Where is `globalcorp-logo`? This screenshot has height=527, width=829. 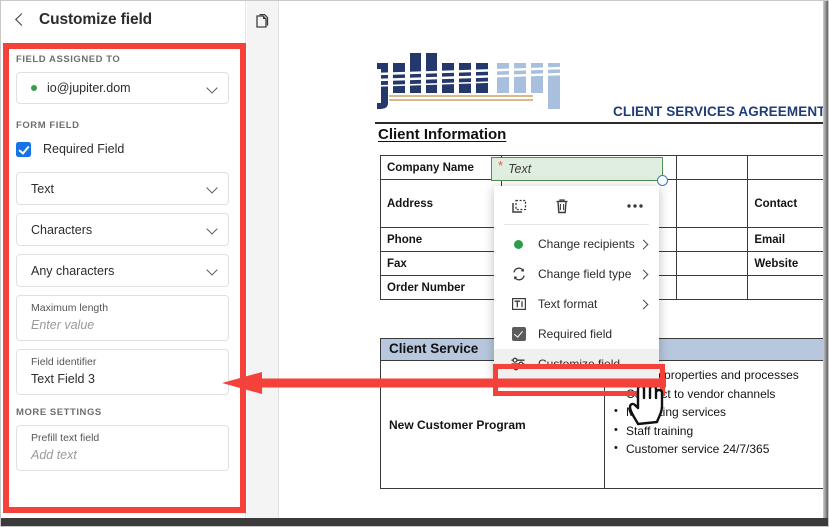 globalcorp-logo is located at coordinates (470, 81).